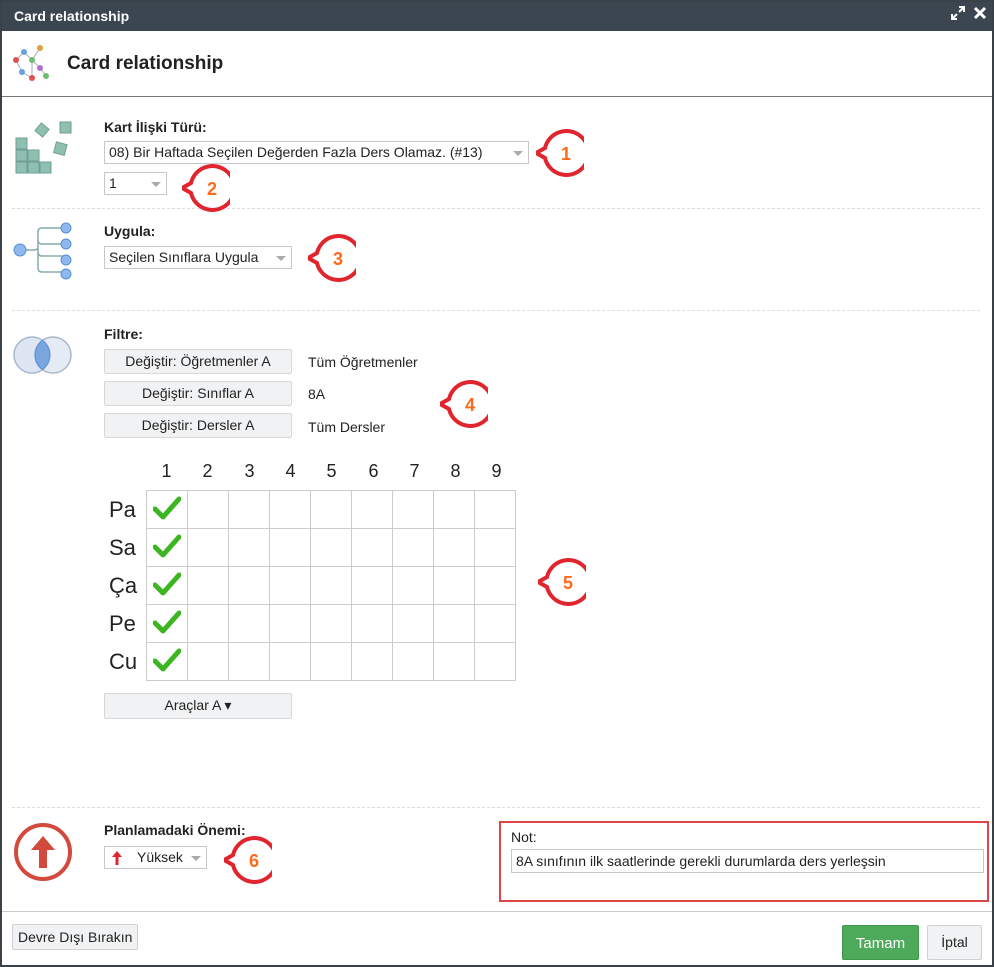 The height and width of the screenshot is (967, 994). I want to click on apply-select: Seçilen Sınıflara Uygula, so click(198, 257).